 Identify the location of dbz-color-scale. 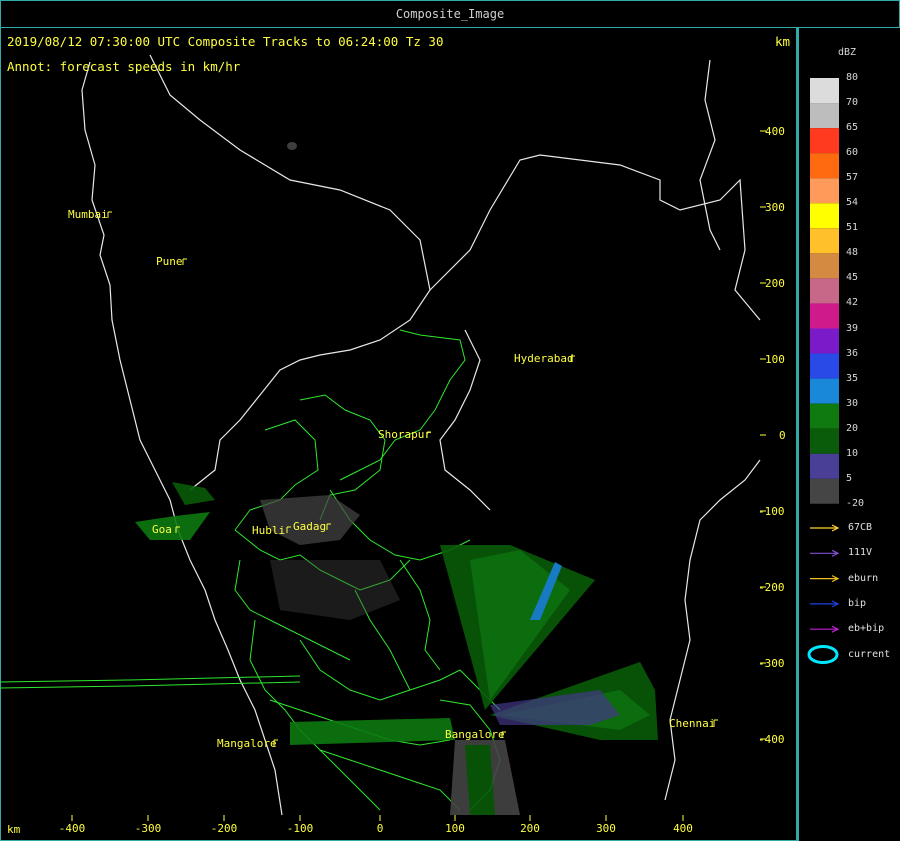
(824, 303).